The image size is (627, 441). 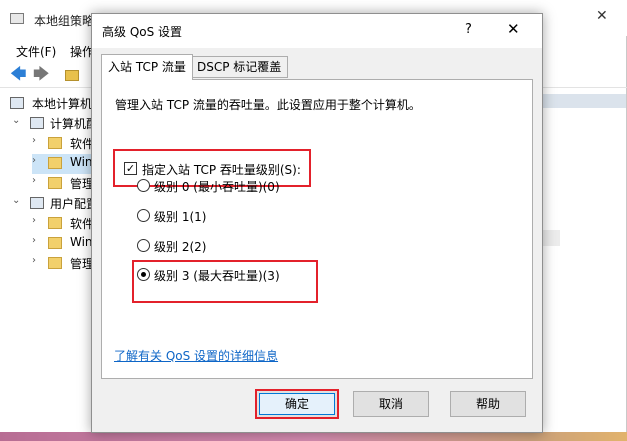 I want to click on dialog-title: 高级 QoS 设置, so click(x=142, y=32).